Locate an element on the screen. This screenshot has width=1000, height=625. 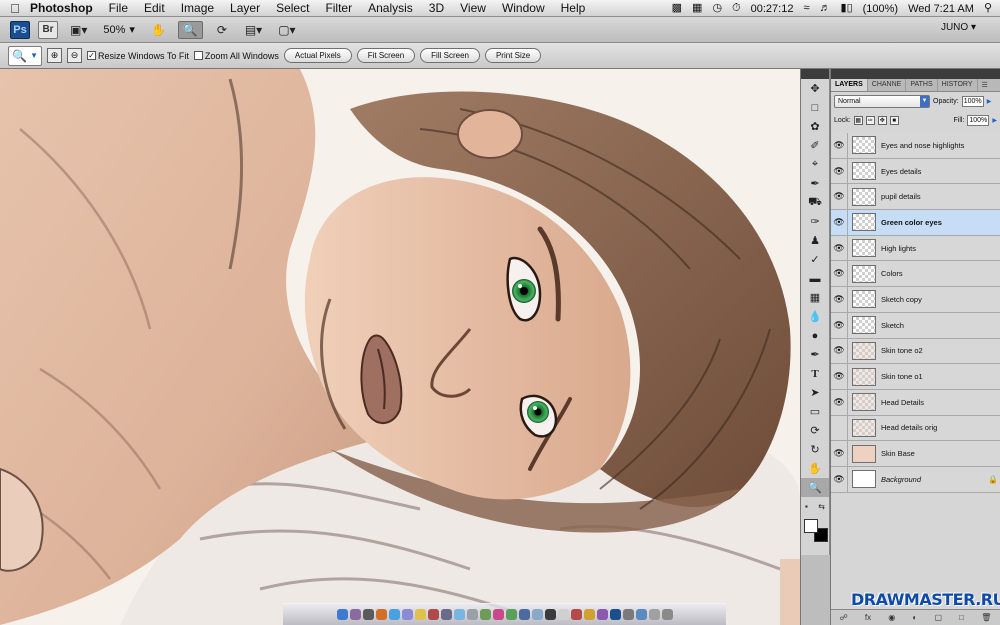
lock-image-icon: ✑ is located at coordinates (870, 120).